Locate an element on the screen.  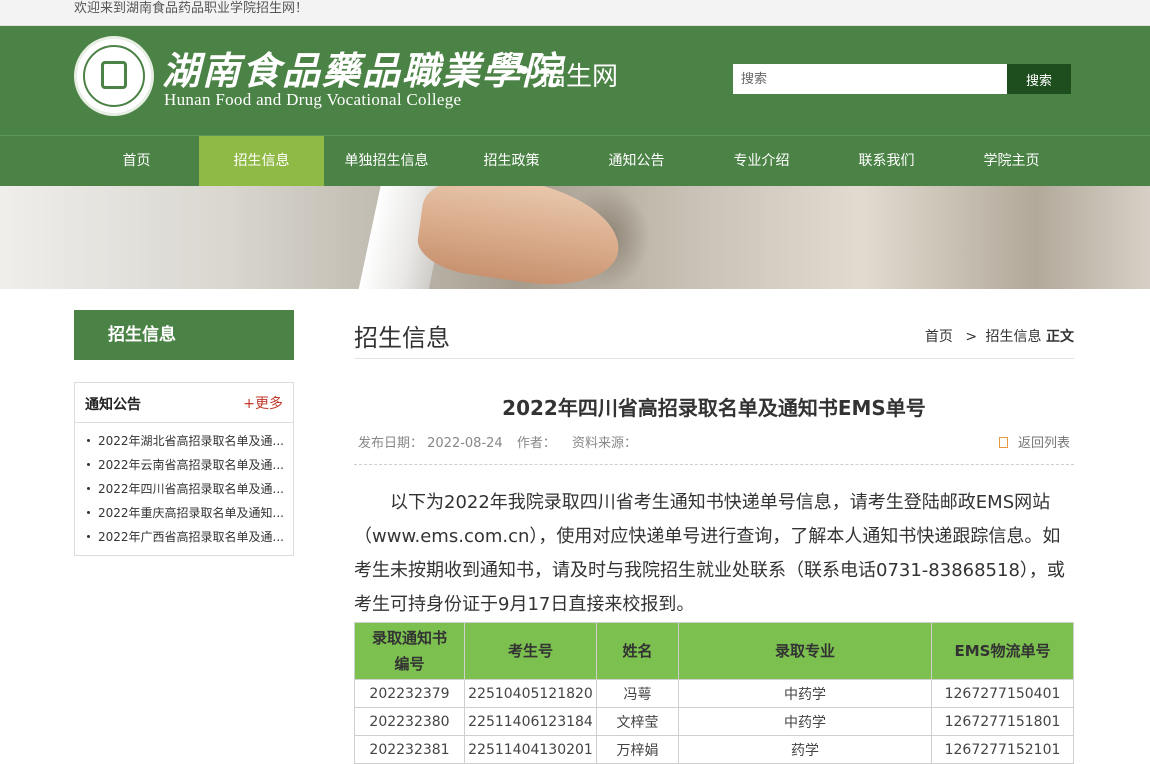
top-bar: 欢迎来到湖南食品药品职业学院招生网！ is located at coordinates (575, 13).